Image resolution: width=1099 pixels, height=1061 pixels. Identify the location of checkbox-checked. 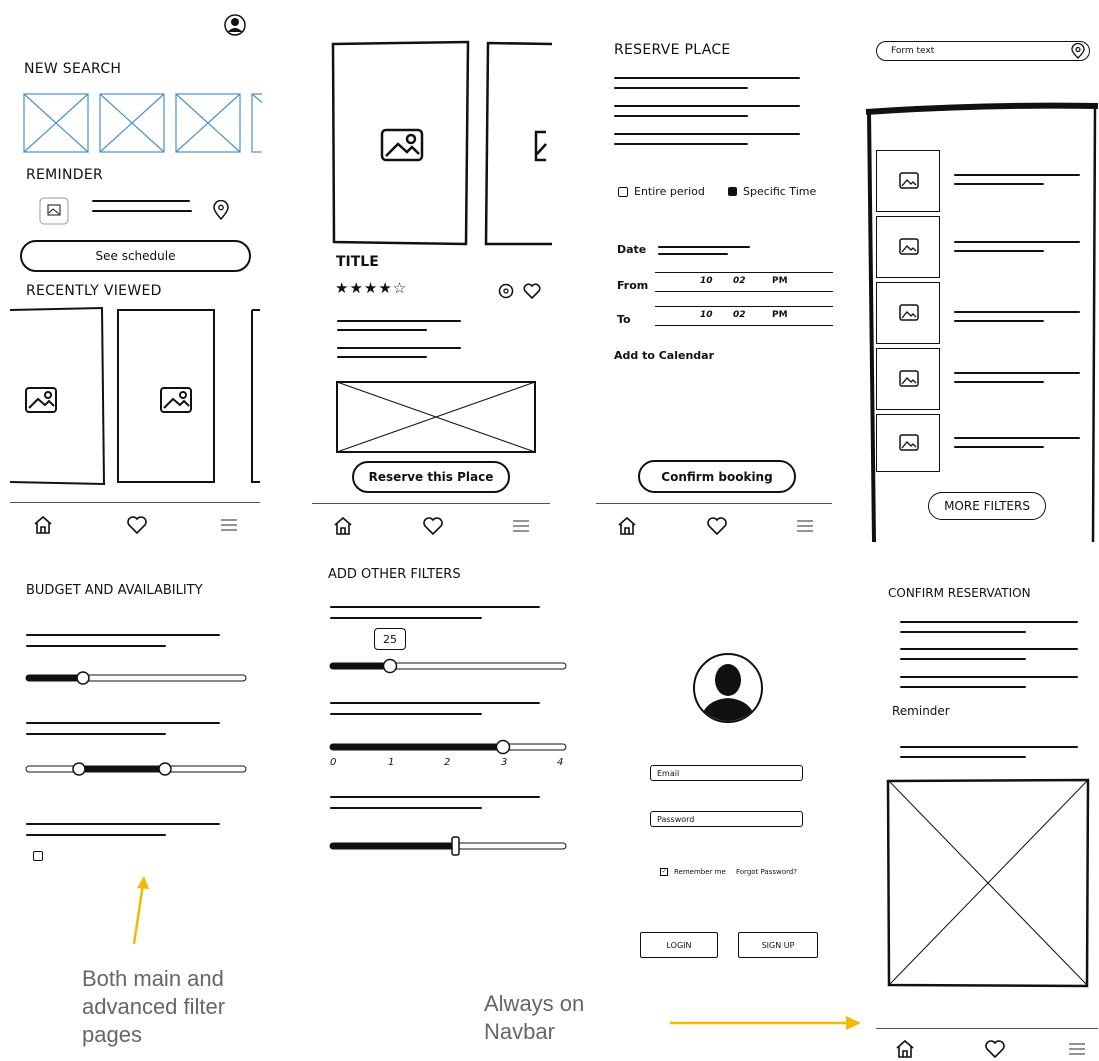
(732, 191).